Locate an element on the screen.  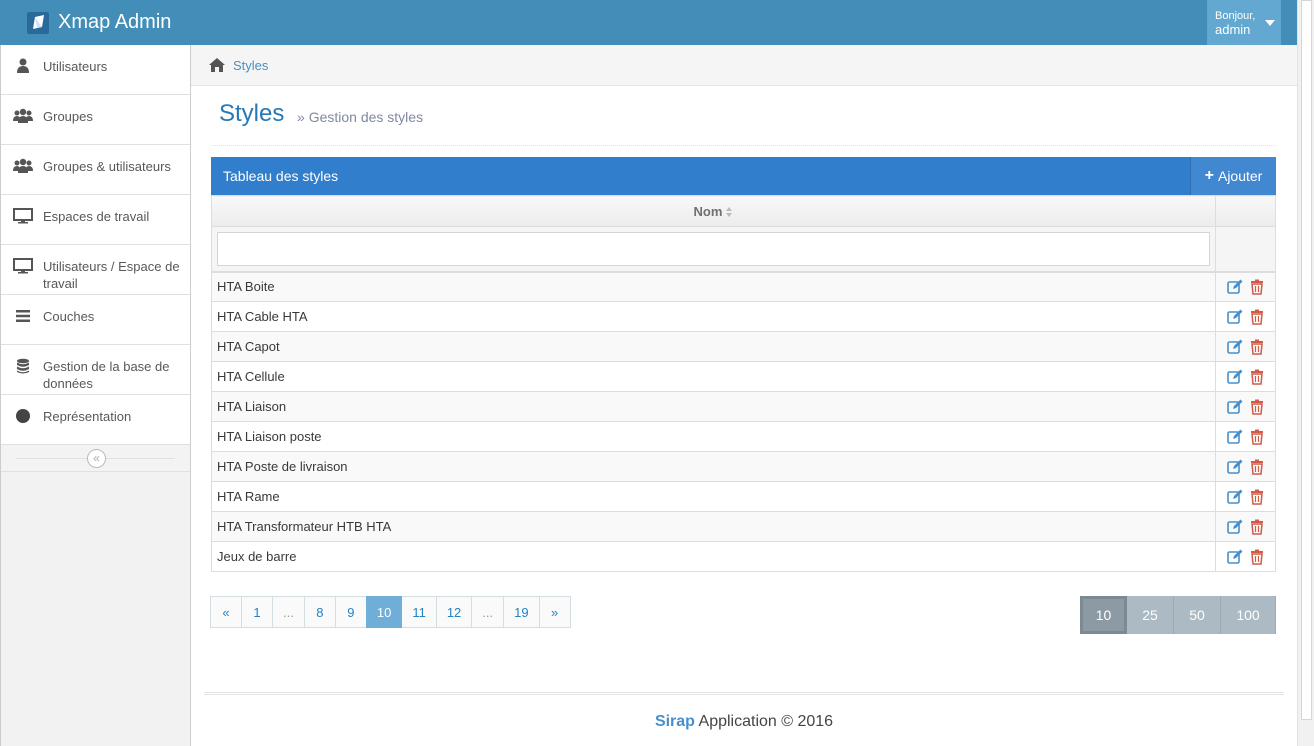
cell-nom: HTA Poste de livraison is located at coordinates (713, 466).